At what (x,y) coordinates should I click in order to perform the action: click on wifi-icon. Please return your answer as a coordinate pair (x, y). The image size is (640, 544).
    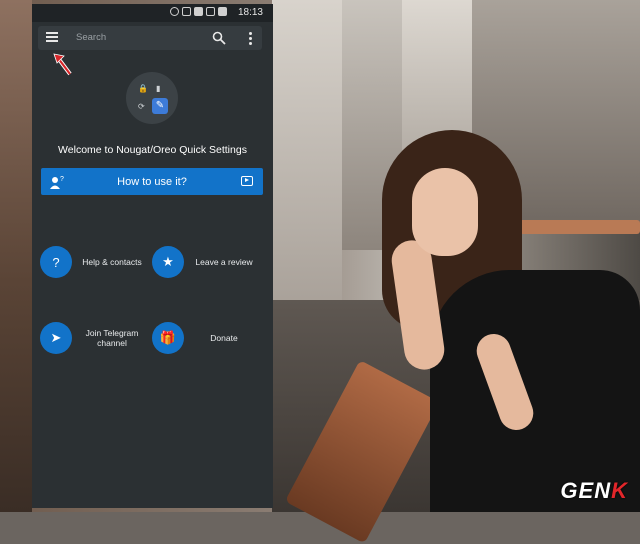
    Looking at the image, I should click on (186, 11).